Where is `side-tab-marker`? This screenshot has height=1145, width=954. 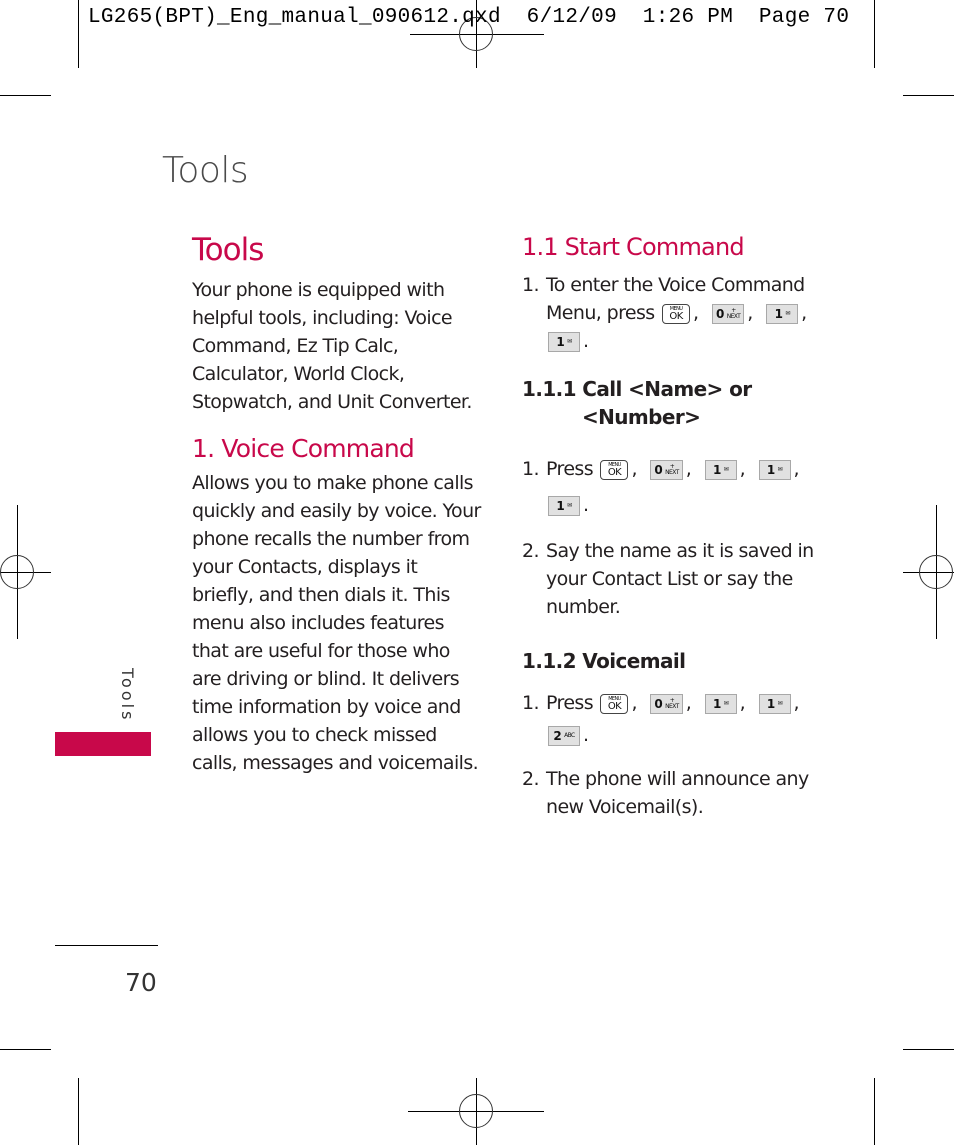
side-tab-marker is located at coordinates (103, 744).